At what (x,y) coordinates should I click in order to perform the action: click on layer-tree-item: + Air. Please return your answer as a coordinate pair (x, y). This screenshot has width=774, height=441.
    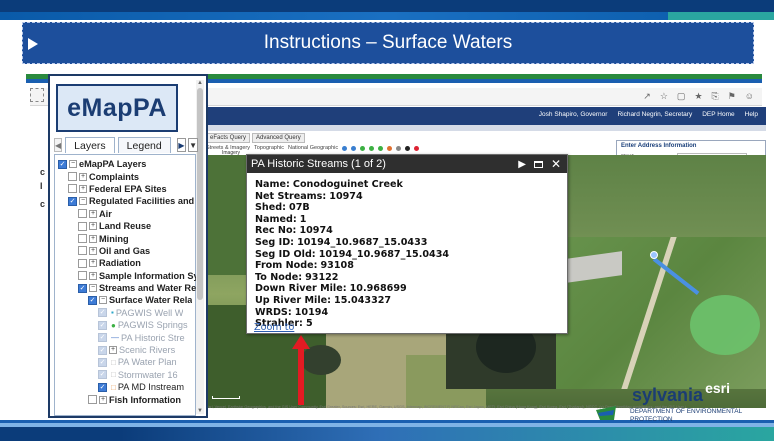
    Looking at the image, I should click on (125, 214).